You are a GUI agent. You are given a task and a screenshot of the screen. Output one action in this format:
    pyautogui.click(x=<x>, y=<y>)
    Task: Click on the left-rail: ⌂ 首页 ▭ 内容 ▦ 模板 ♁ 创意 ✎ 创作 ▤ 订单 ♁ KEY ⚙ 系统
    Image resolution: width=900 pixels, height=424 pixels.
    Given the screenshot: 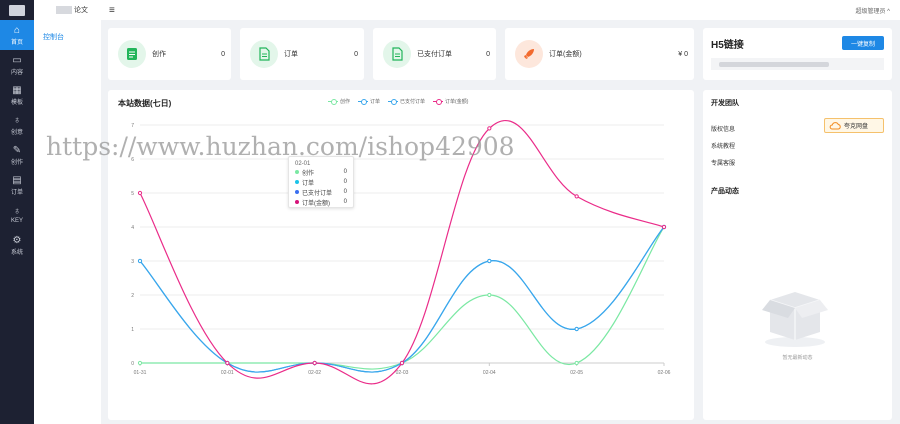 What is the action you would take?
    pyautogui.click(x=17, y=212)
    